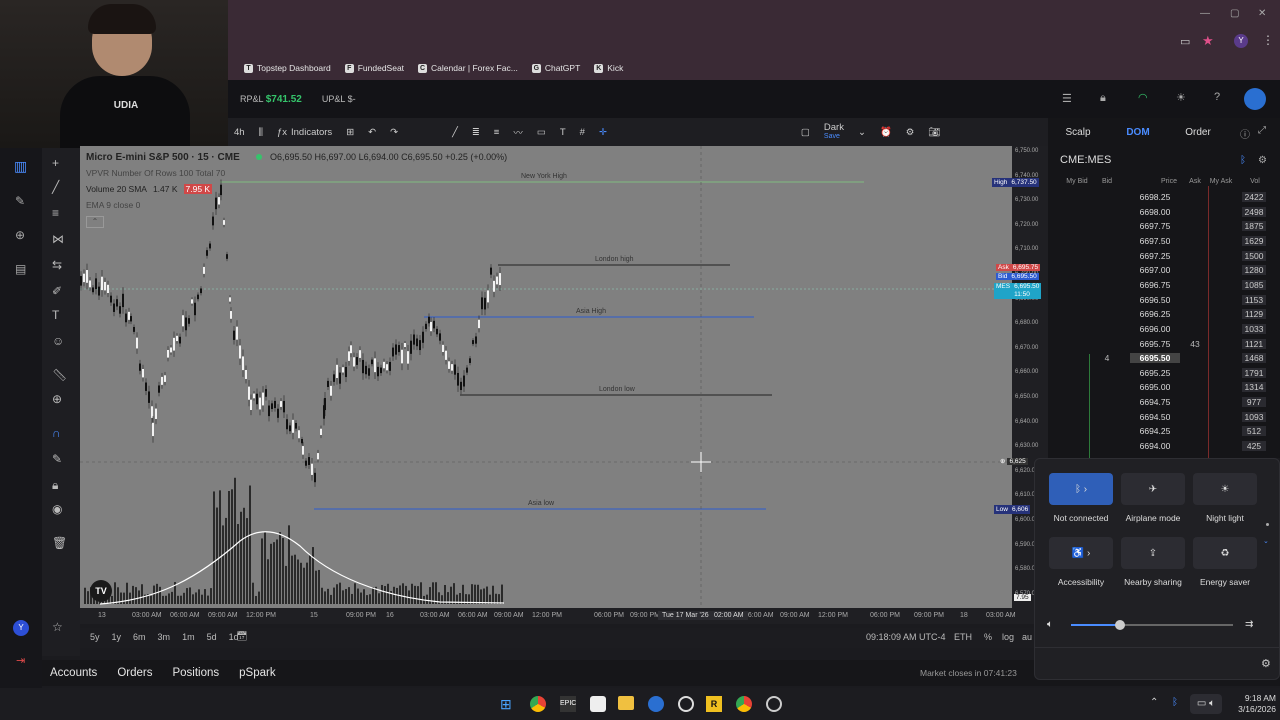  What do you see at coordinates (1251, 709) in the screenshot?
I see `taskbar-date: 3/16/2026` at bounding box center [1251, 709].